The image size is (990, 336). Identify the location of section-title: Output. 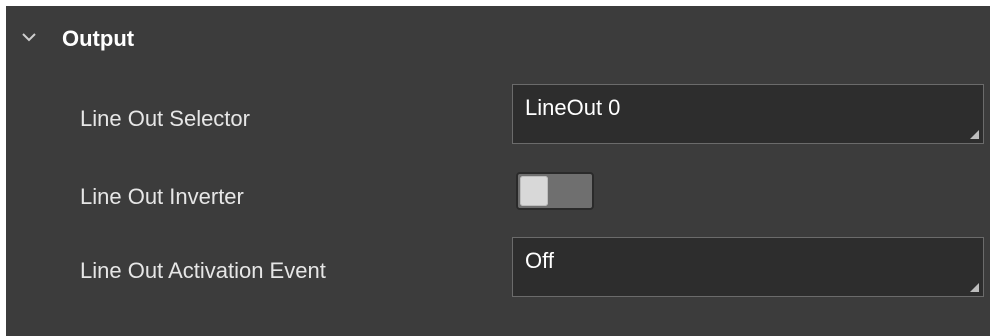
(98, 38).